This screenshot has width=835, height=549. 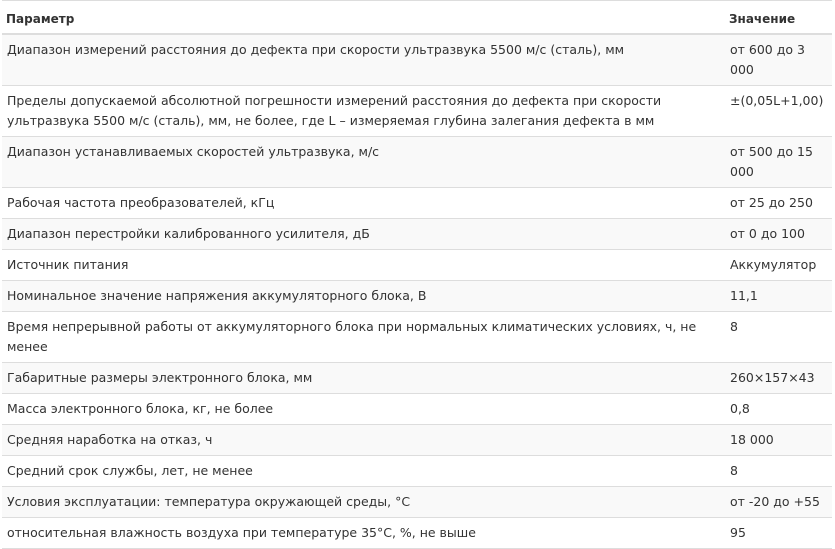 I want to click on parameter-cell: Средний срок службы, лет, не менее, so click(x=363, y=471).